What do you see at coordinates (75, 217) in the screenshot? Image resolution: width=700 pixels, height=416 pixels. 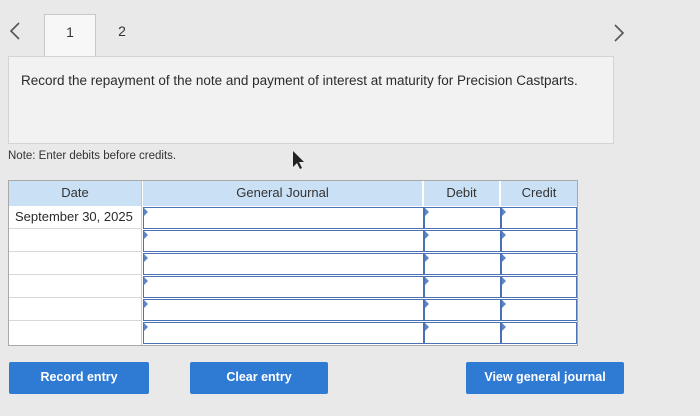 I see `date-cell: September 30, 2025` at bounding box center [75, 217].